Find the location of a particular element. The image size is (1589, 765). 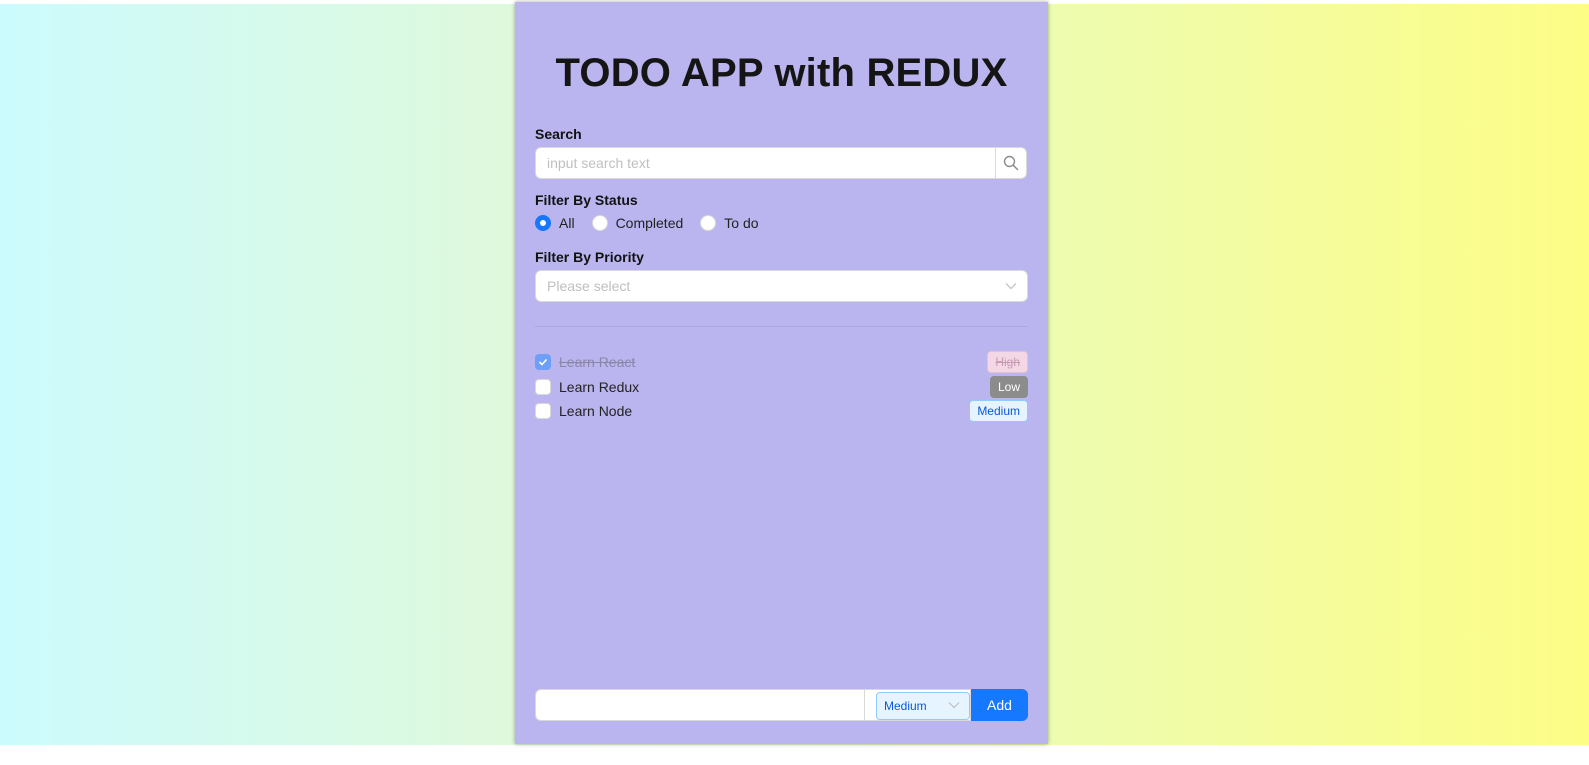

search-label: Search is located at coordinates (558, 134).